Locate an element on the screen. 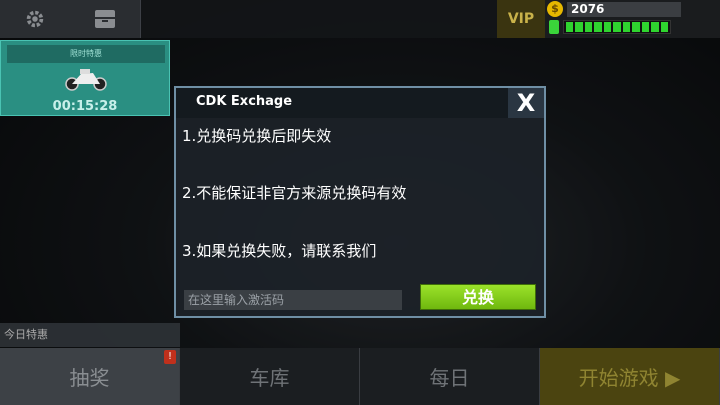  inventory-button is located at coordinates (105, 19).